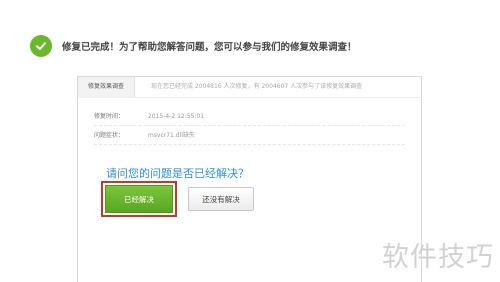 The width and height of the screenshot is (500, 282). I want to click on resolution-question: 请问您的问题是否已经解决？, so click(177, 173).